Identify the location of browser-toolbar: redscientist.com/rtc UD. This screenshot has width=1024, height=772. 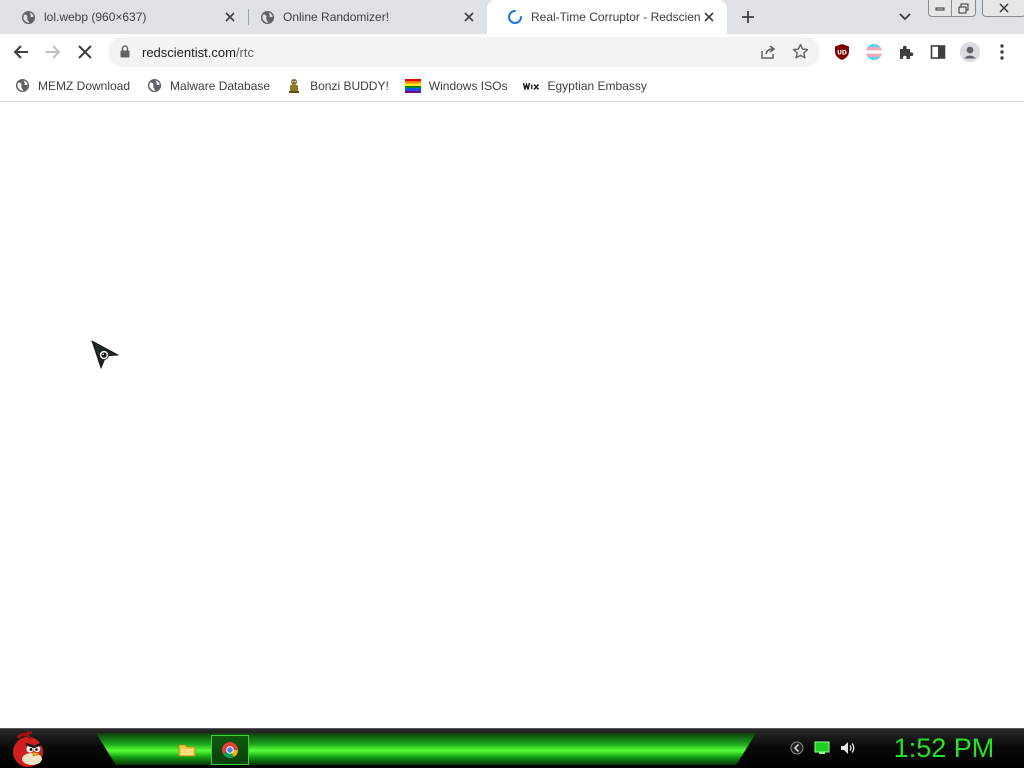
(512, 52).